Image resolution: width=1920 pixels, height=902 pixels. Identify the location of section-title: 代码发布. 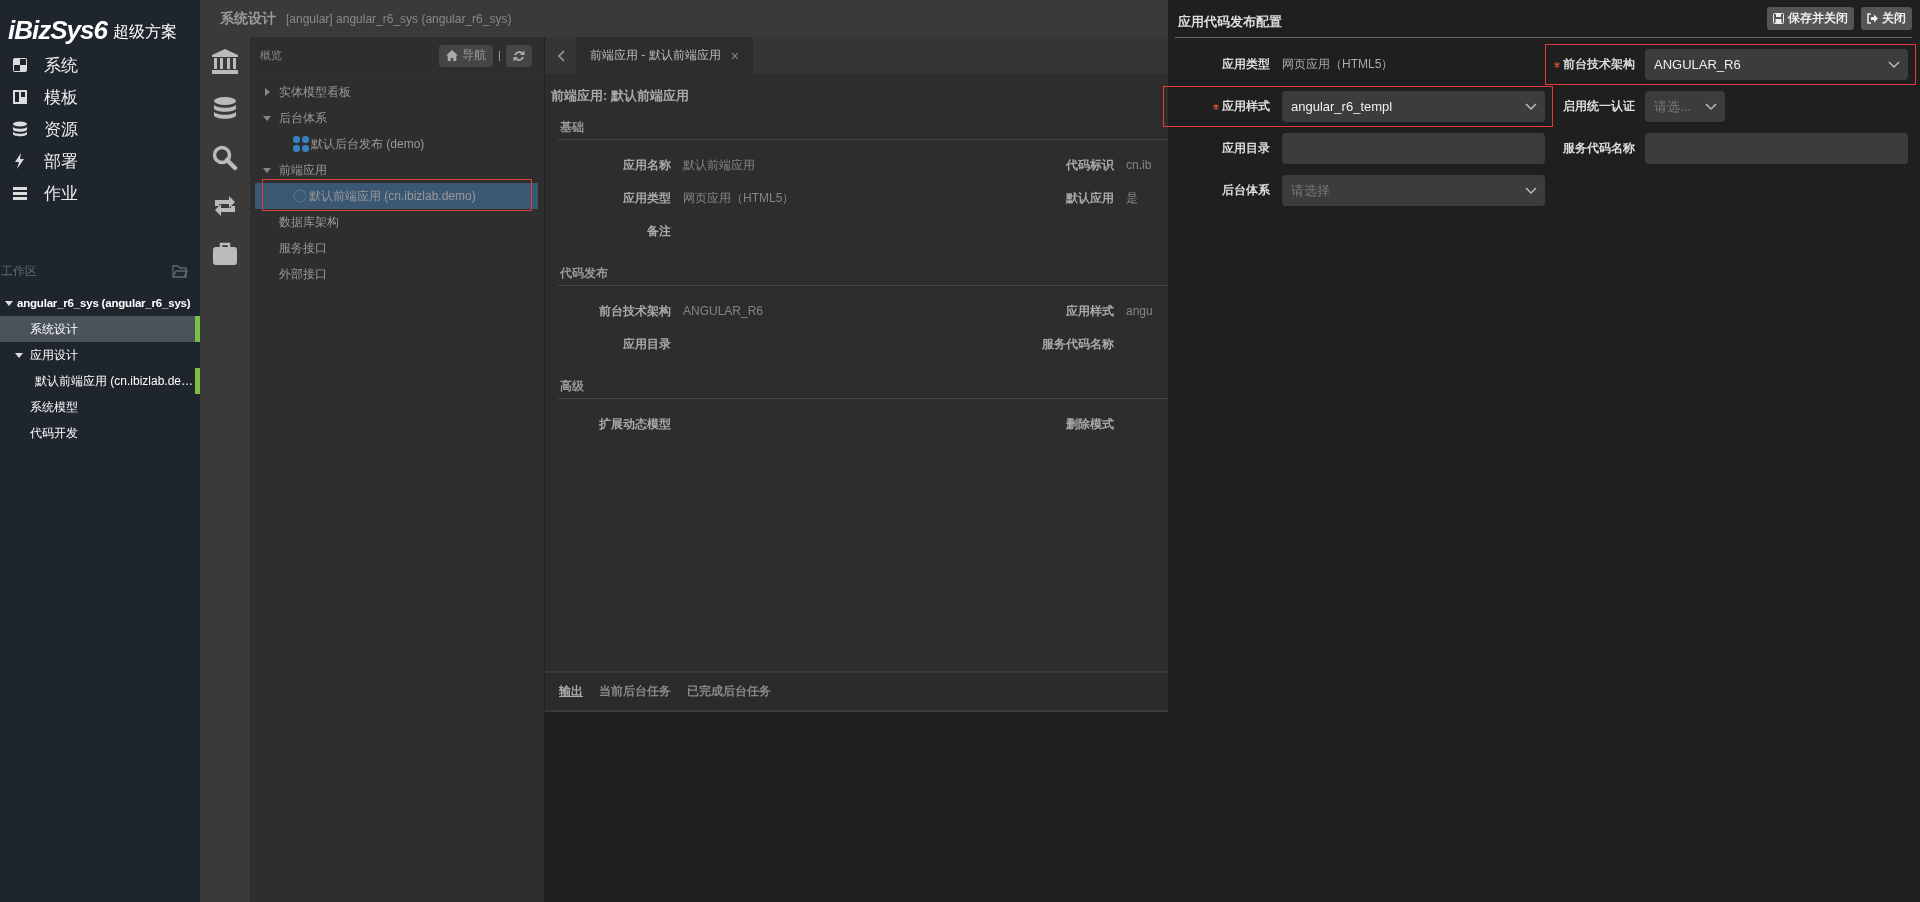
(863, 270).